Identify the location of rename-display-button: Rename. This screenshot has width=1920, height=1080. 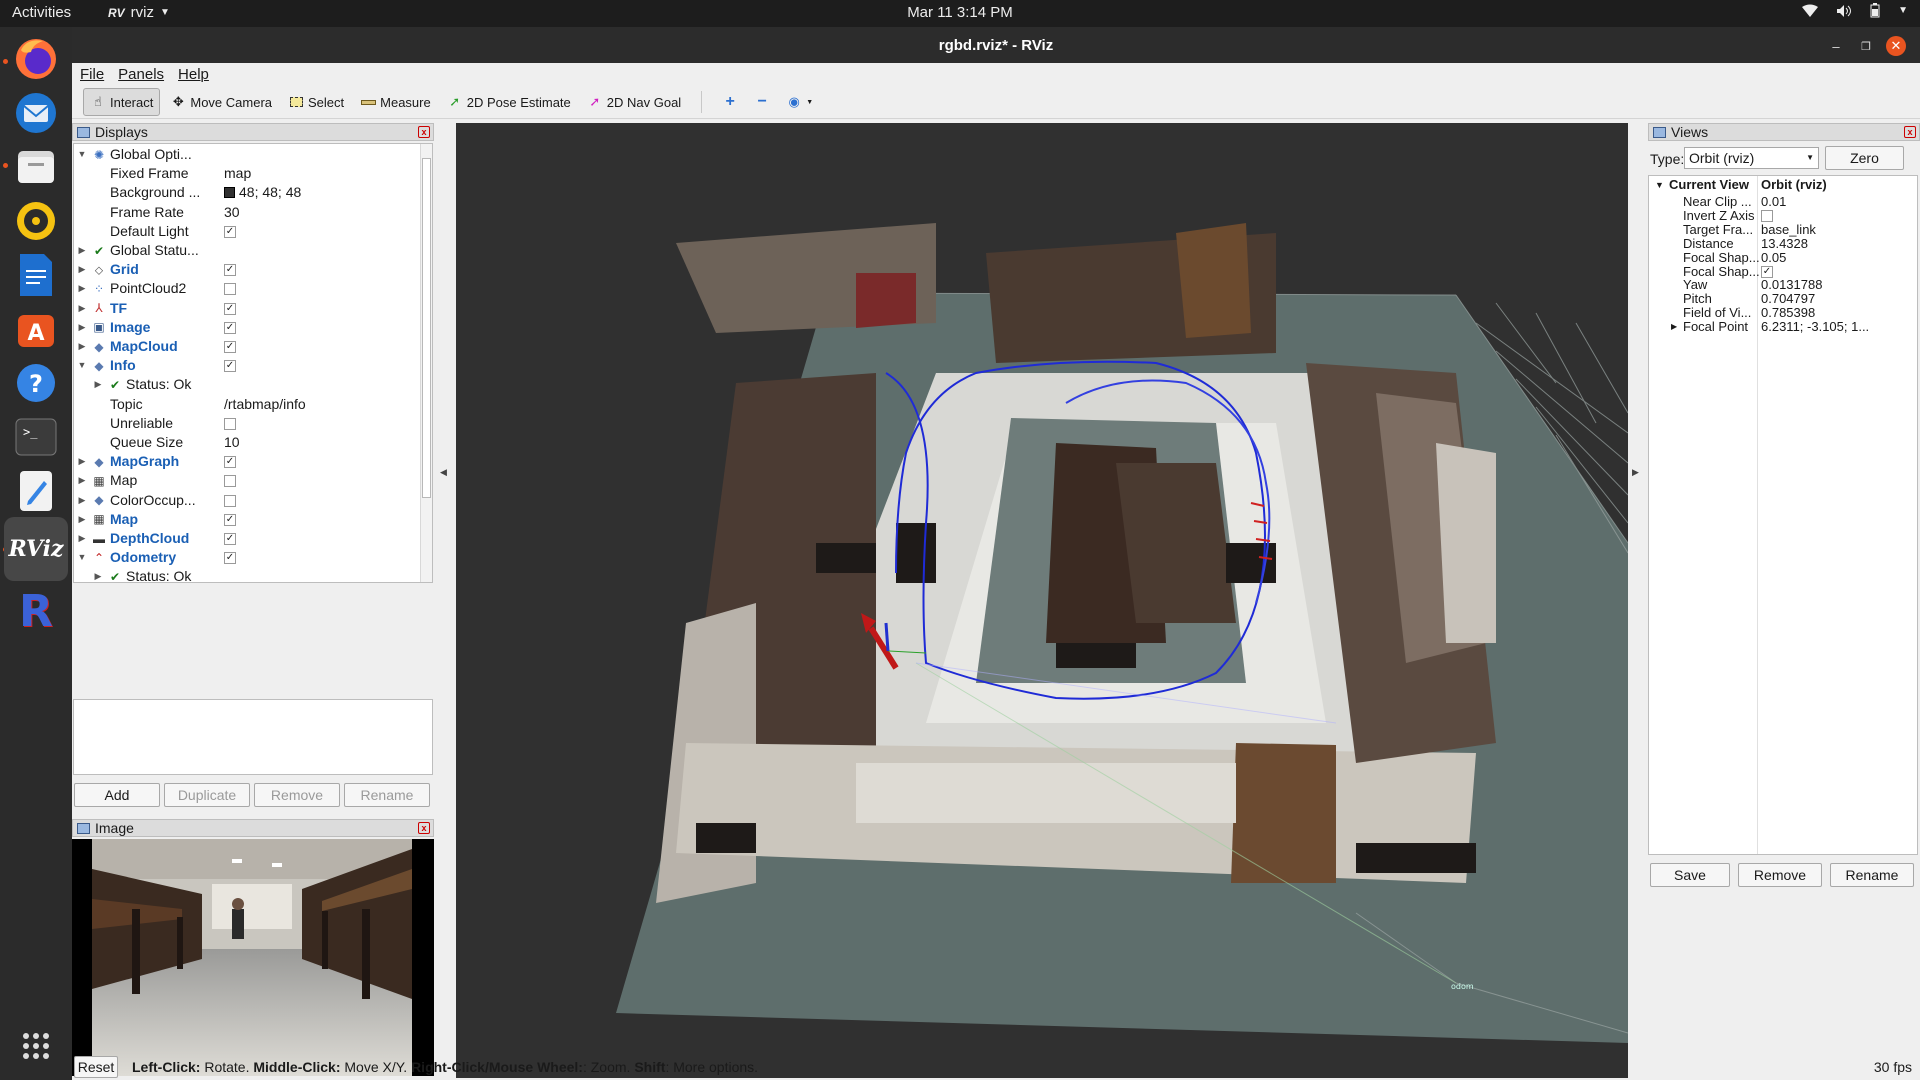
(387, 795).